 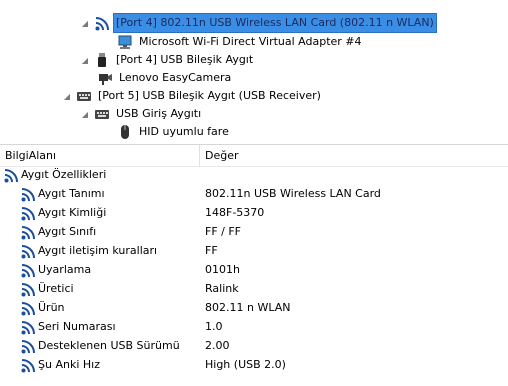 I want to click on network-adapter-icon, so click(x=125, y=42).